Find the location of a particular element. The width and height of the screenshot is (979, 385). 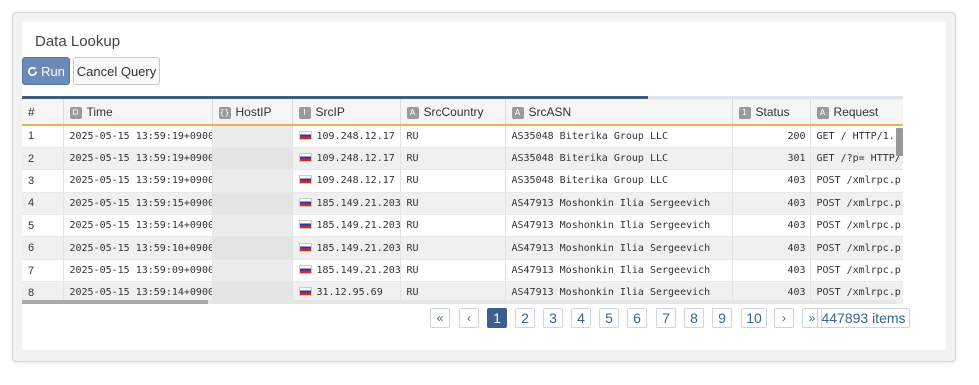

src-asn-cell-text: AS47913 Moshonkin Ilia Sergeevich is located at coordinates (611, 226).